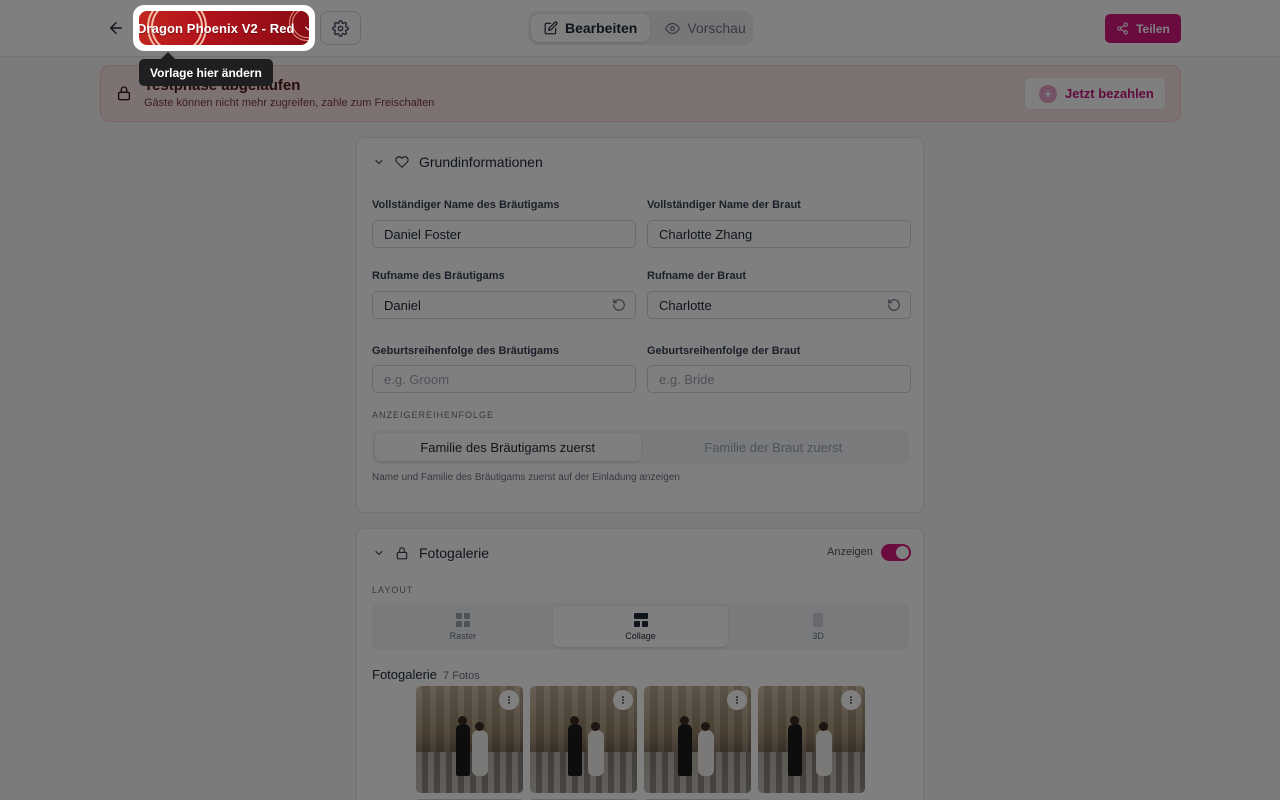 The width and height of the screenshot is (1280, 800). I want to click on template-selector: Dragon Phoenix V2 - Red, so click(224, 28).